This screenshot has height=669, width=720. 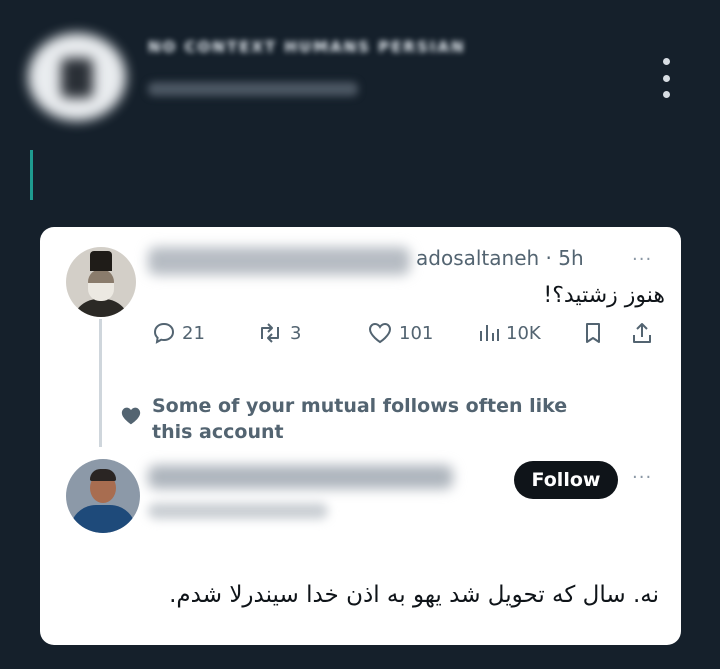 What do you see at coordinates (270, 333) in the screenshot?
I see `repost-icon` at bounding box center [270, 333].